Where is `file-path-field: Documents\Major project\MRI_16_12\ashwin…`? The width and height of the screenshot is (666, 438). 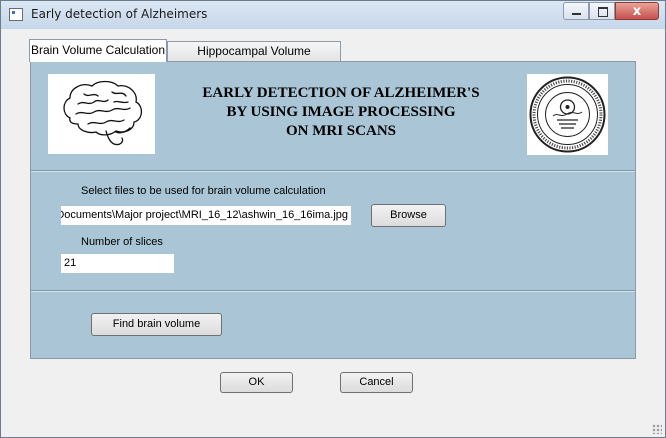
file-path-field: Documents\Major project\MRI_16_12\ashwin… is located at coordinates (206, 215).